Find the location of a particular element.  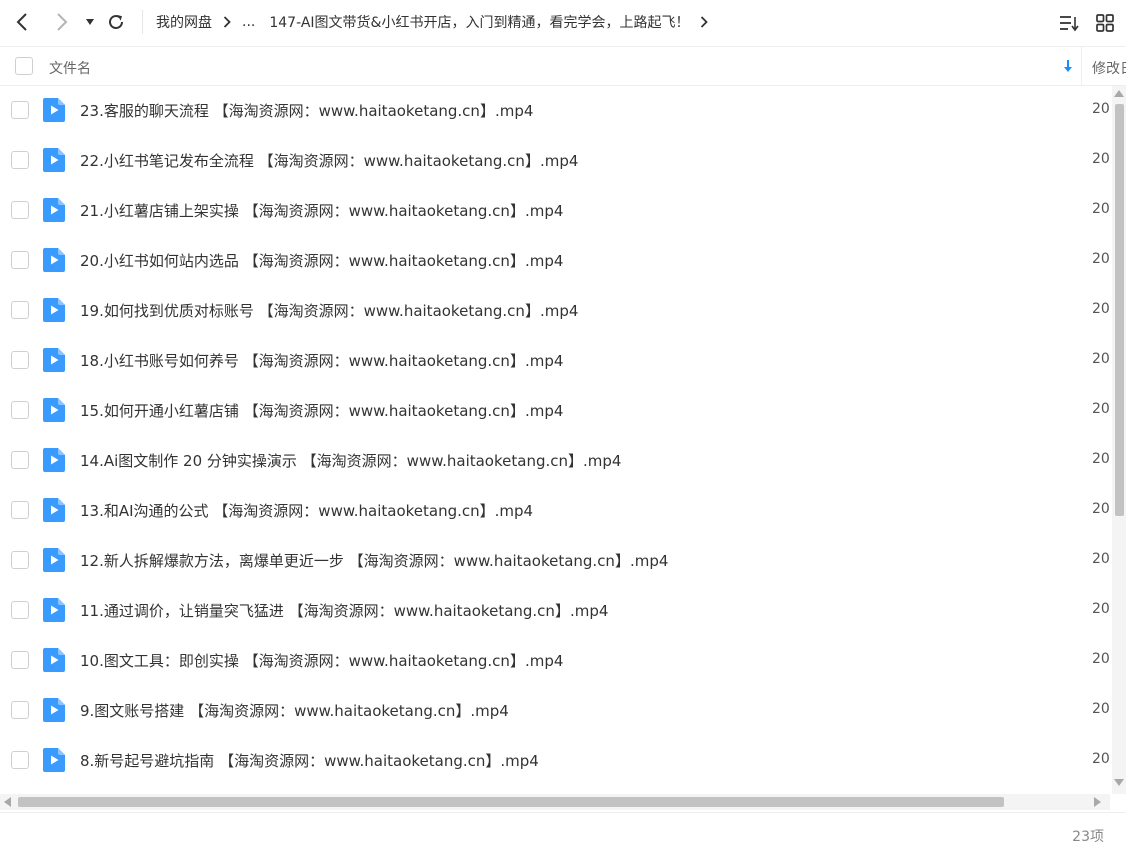

sort-descending-arrow-icon is located at coordinates (1068, 66).